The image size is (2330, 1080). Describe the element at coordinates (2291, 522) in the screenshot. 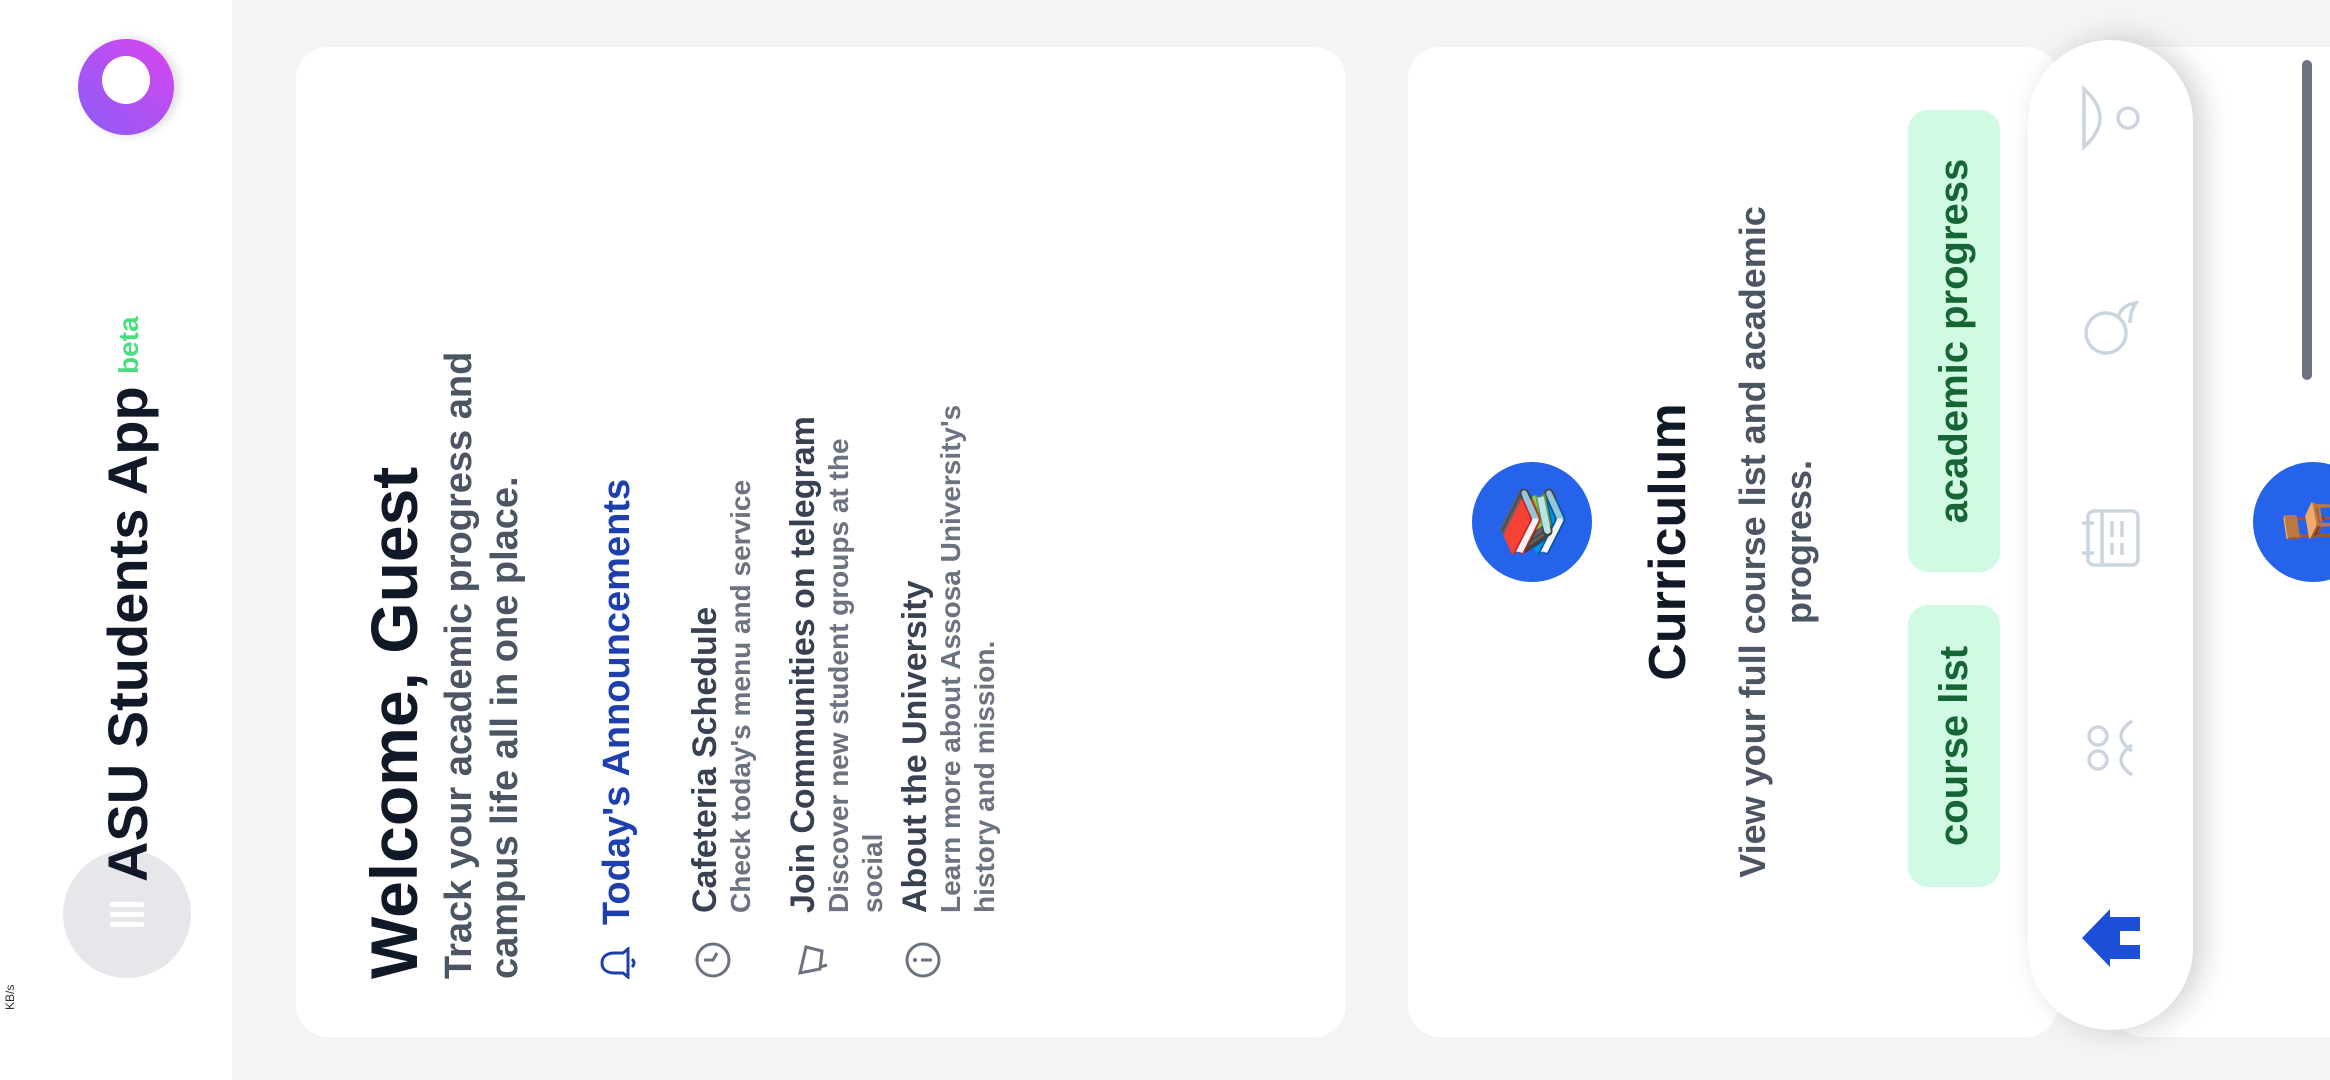

I see `chair-icon: 🪑` at that location.